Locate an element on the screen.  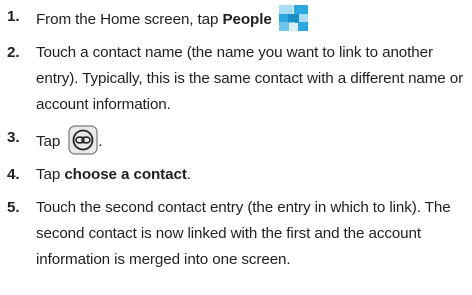
step-number: 1. is located at coordinates (13, 16).